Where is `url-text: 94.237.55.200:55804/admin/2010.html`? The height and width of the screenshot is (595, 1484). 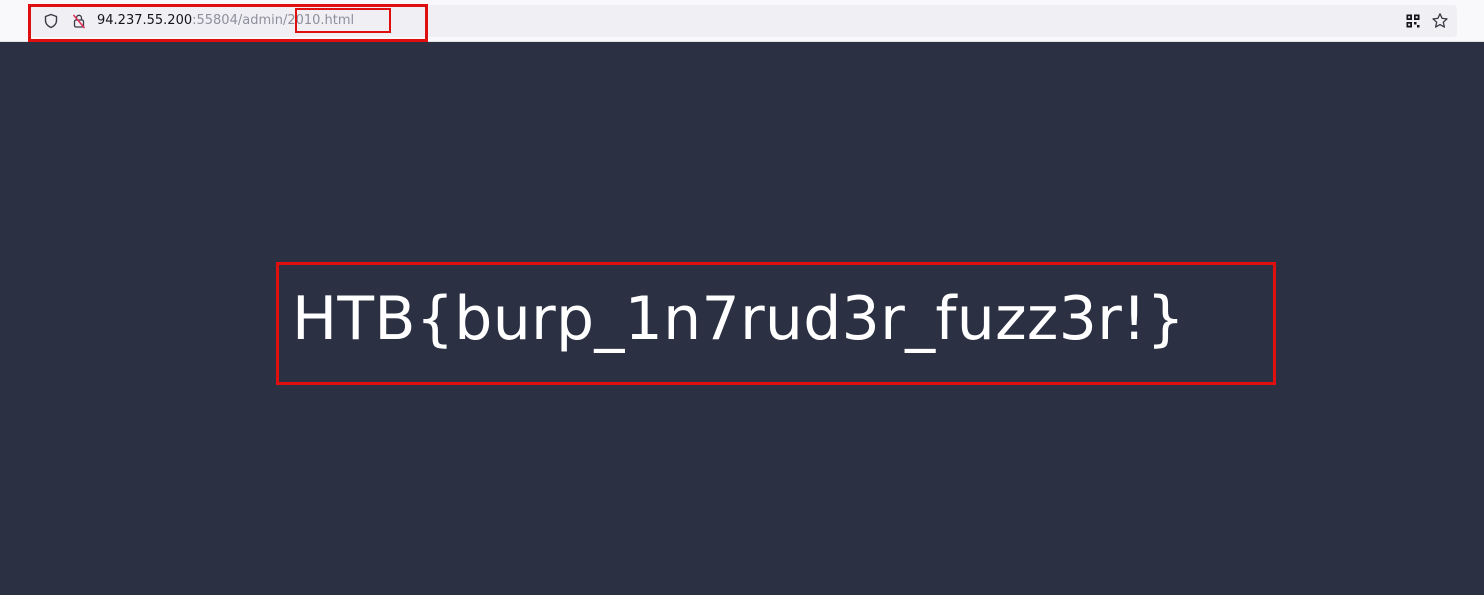
url-text: 94.237.55.200:55804/admin/2010.html is located at coordinates (225, 21).